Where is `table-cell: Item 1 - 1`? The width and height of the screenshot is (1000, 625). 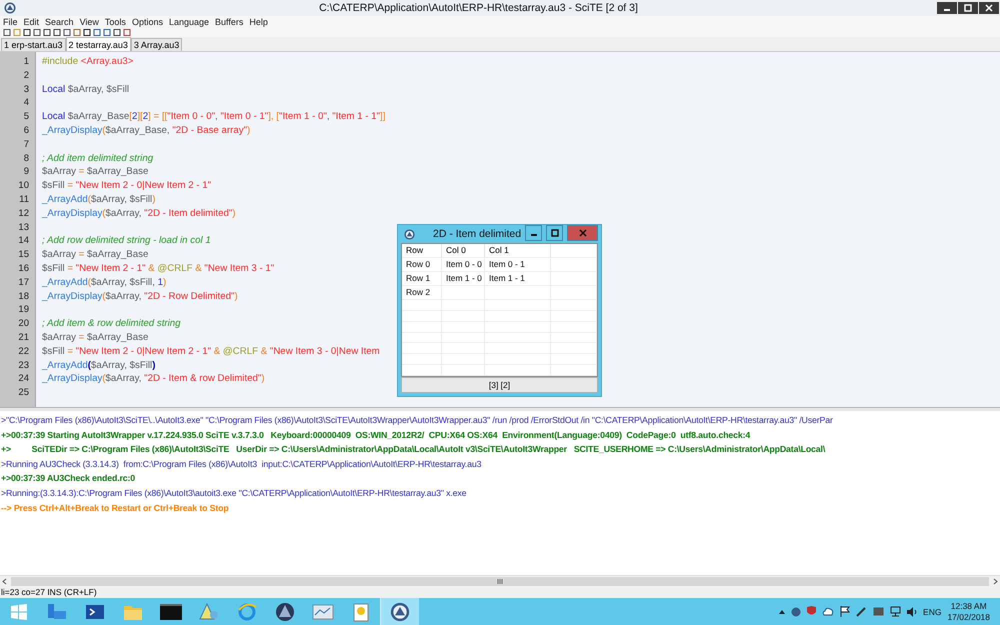
table-cell: Item 1 - 1 is located at coordinates (518, 278).